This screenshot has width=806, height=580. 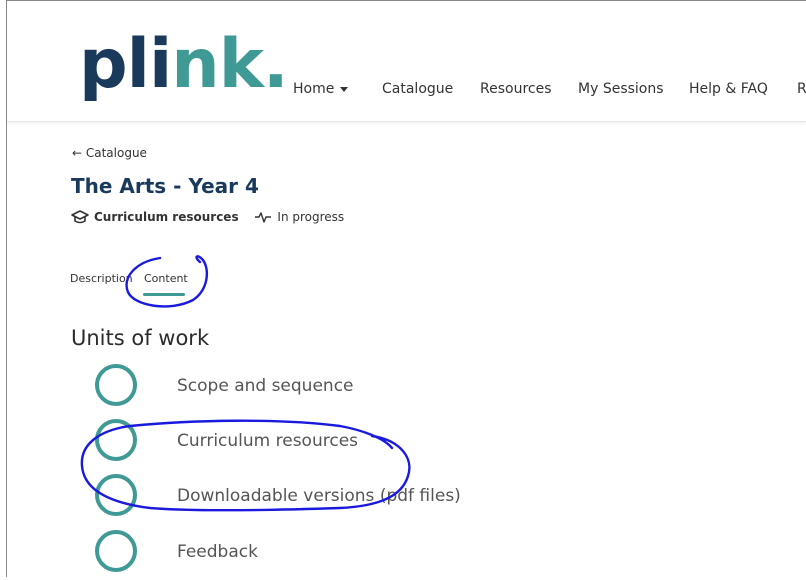 What do you see at coordinates (314, 89) in the screenshot?
I see `nav-item-label: Home` at bounding box center [314, 89].